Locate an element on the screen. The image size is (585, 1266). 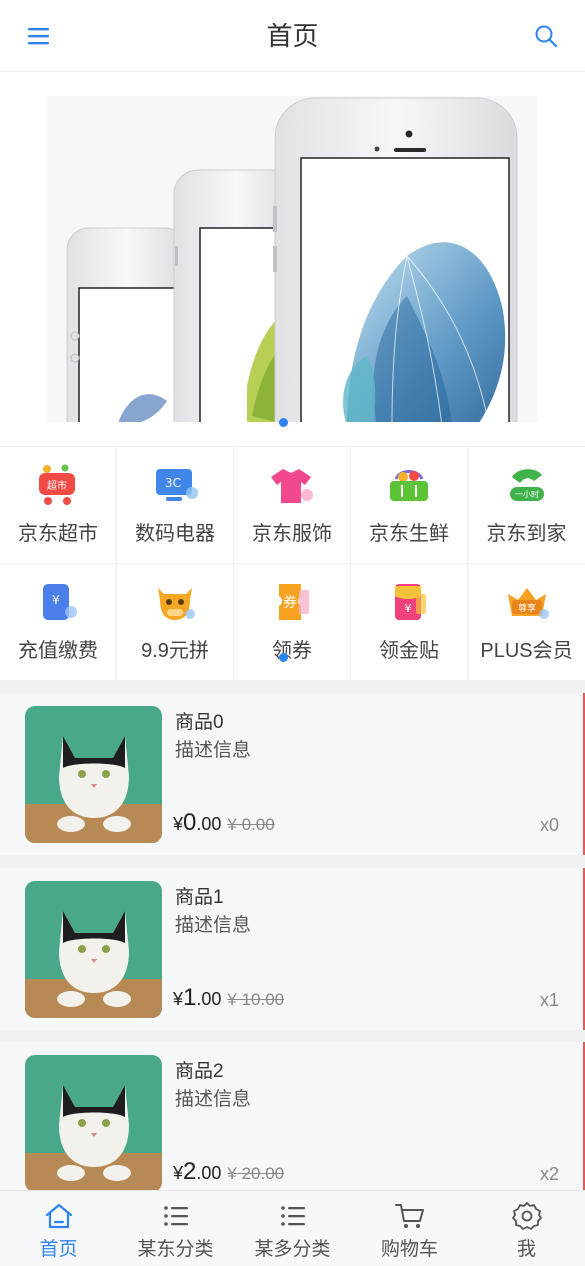
gear-icon is located at coordinates (526, 1216).